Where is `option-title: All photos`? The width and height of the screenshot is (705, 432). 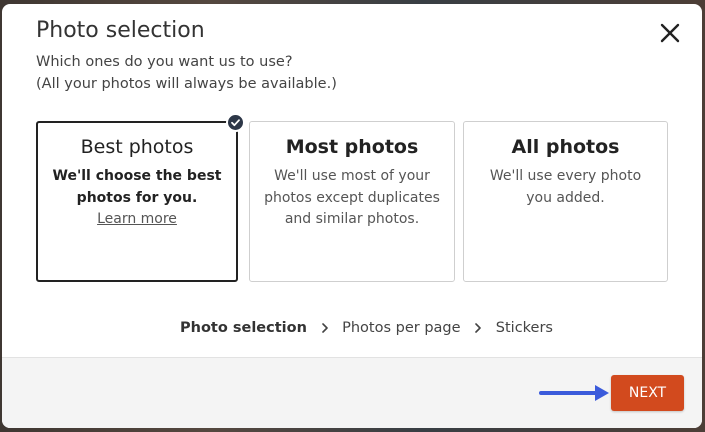
option-title: All photos is located at coordinates (565, 147).